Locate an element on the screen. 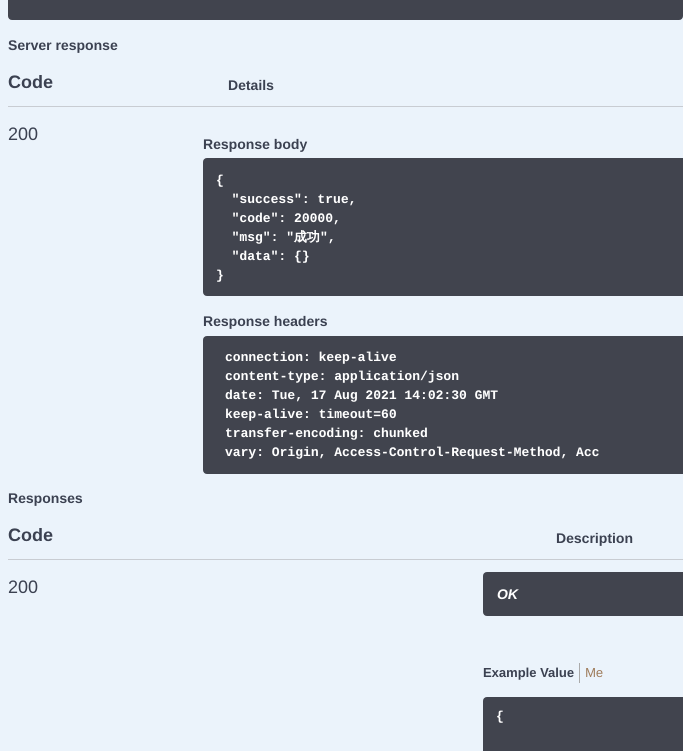 Image resolution: width=683 pixels, height=751 pixels. section-title: Server response is located at coordinates (63, 44).